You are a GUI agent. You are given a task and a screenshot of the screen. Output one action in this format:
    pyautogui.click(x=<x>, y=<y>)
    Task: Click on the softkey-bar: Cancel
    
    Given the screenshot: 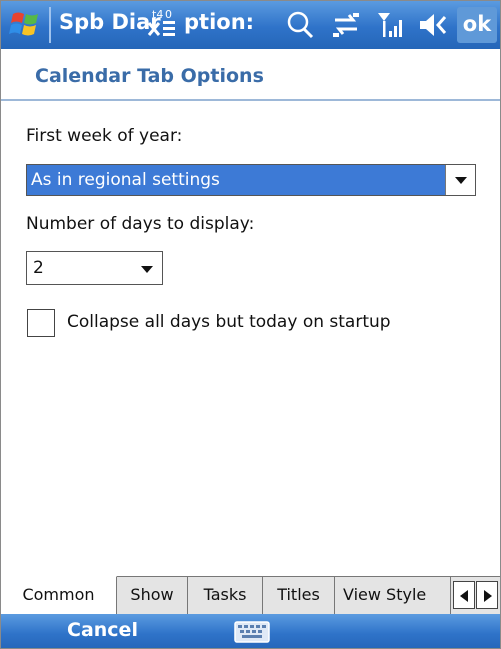 What is the action you would take?
    pyautogui.click(x=250, y=631)
    